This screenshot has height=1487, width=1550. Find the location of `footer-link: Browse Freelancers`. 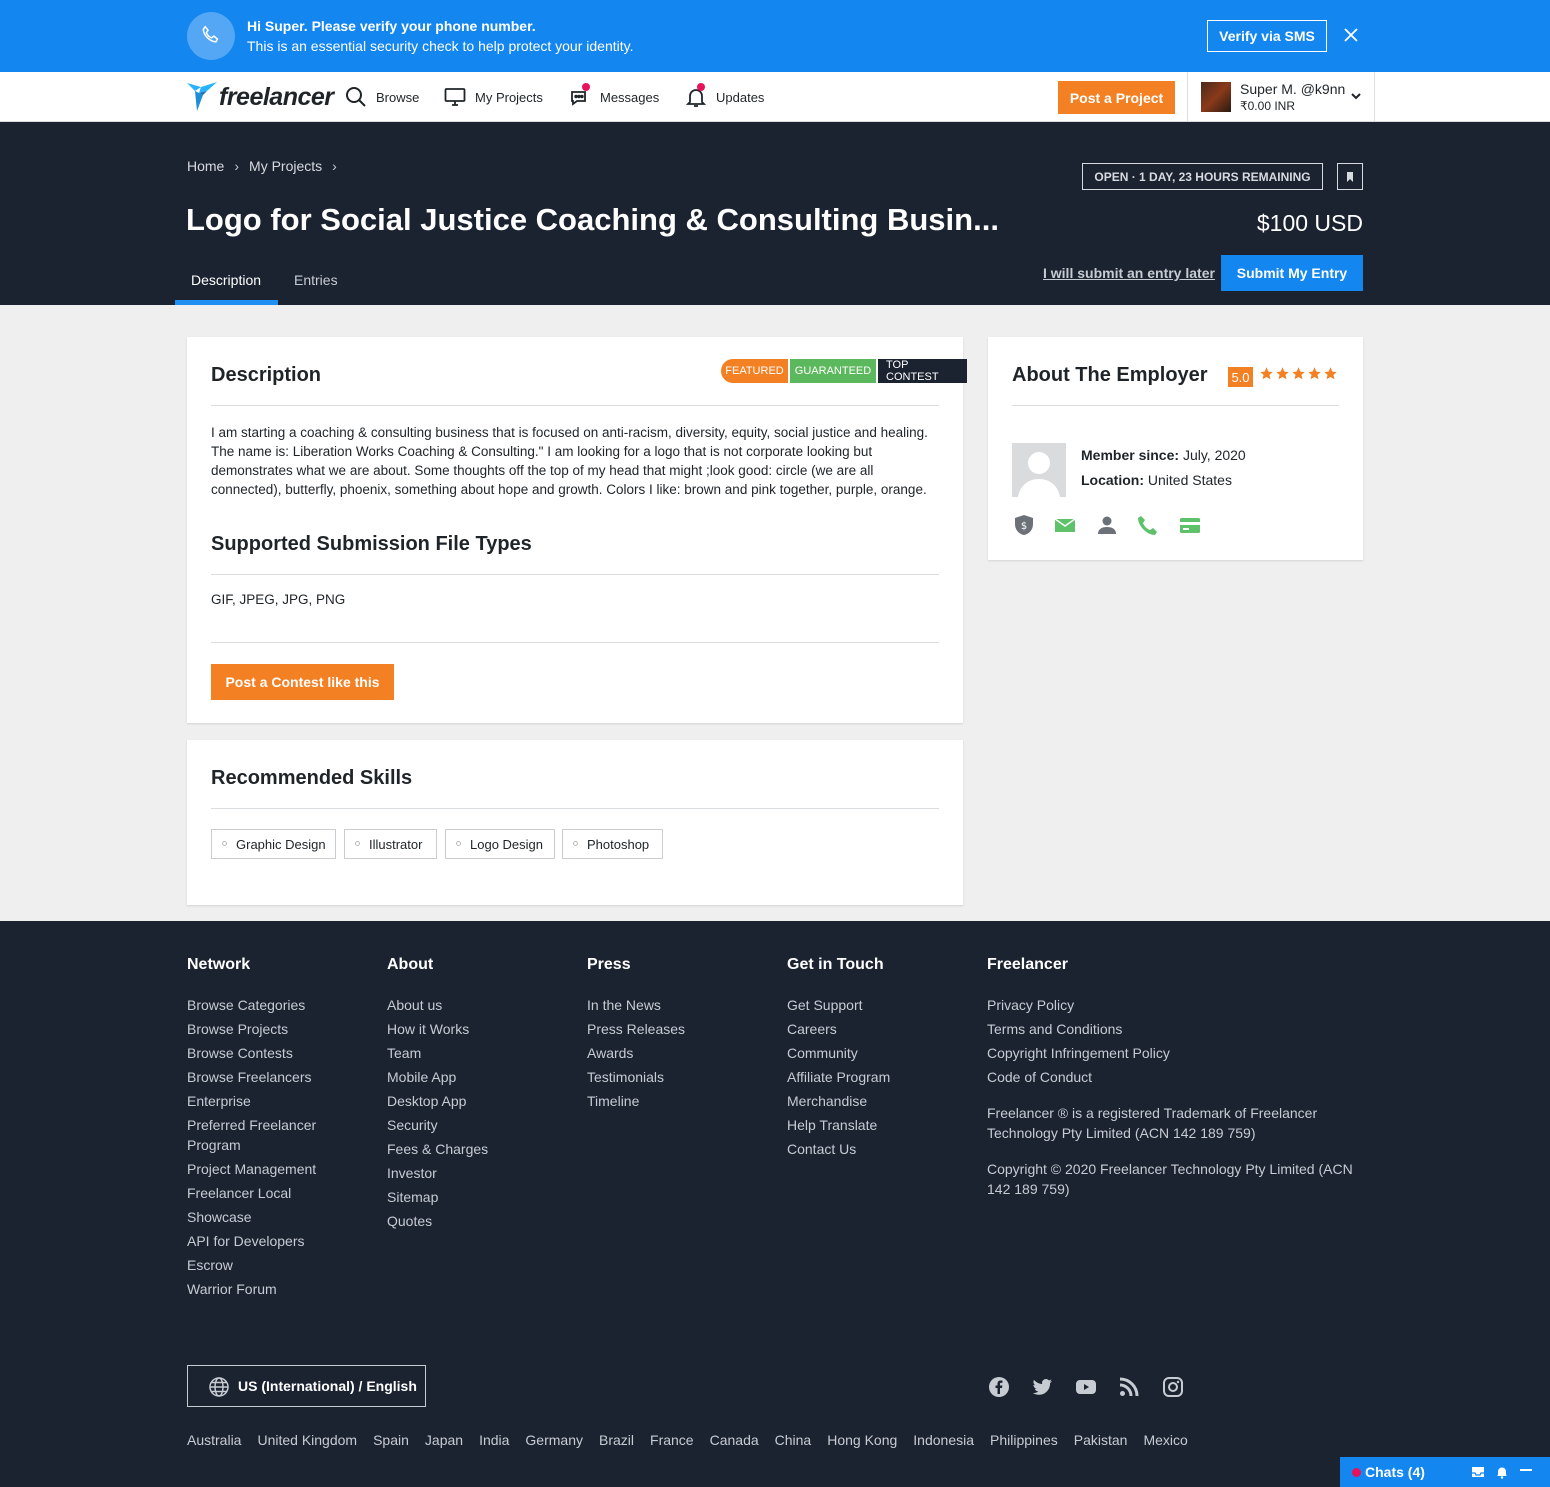

footer-link: Browse Freelancers is located at coordinates (282, 1077).